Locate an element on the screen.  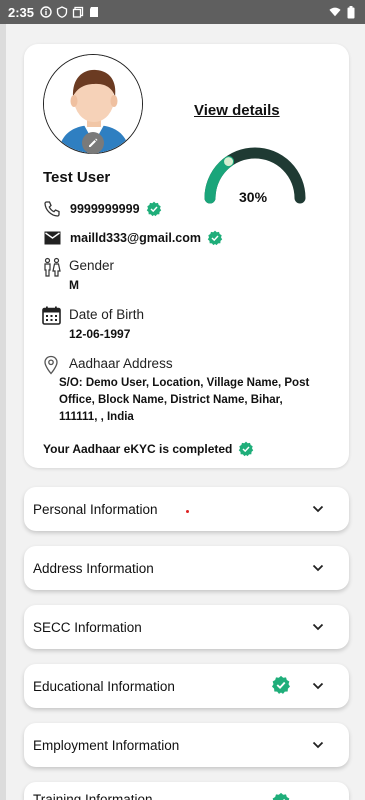
gender-icon is located at coordinates (52, 267).